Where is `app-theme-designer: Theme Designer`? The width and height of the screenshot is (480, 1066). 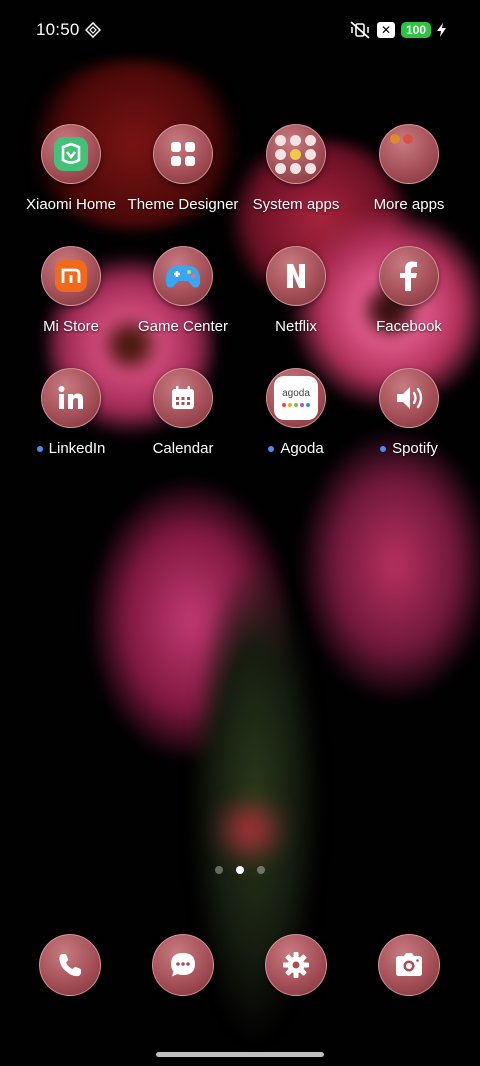
app-theme-designer: Theme Designer is located at coordinates (183, 168).